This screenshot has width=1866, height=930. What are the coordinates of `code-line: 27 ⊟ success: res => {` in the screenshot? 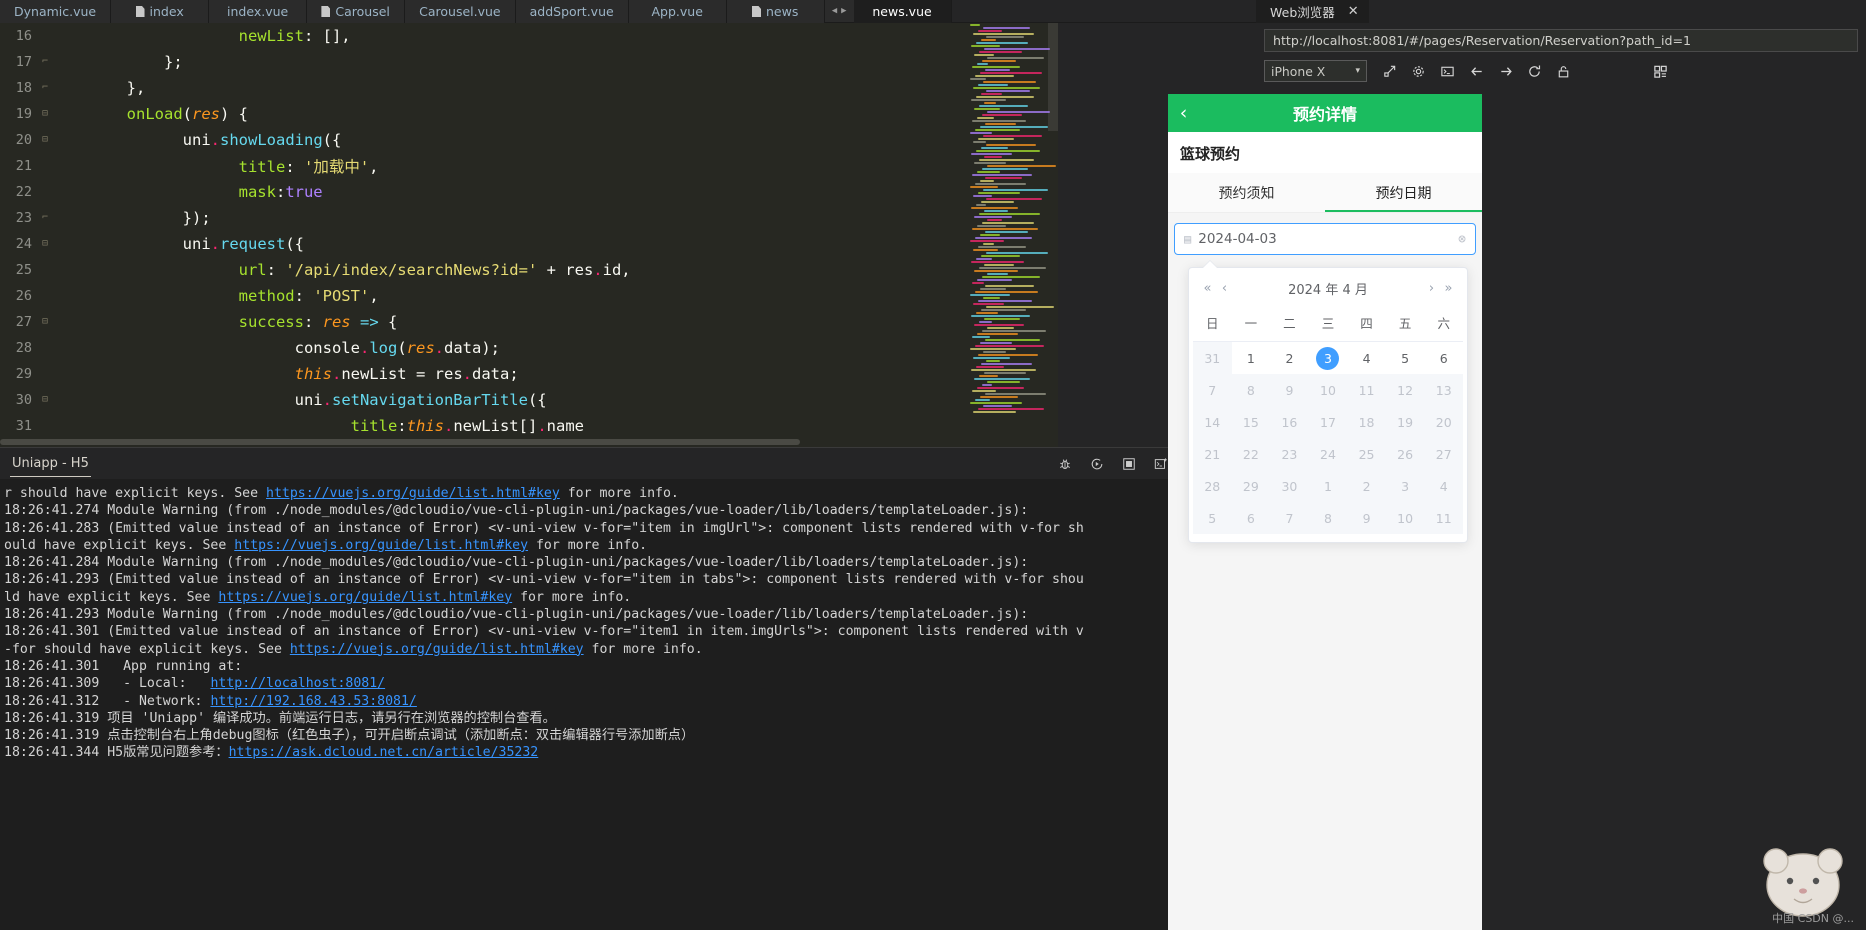 It's located at (483, 322).